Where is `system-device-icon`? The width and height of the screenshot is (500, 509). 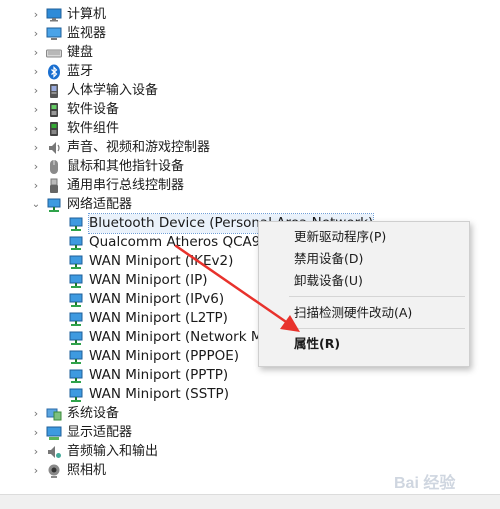 system-device-icon is located at coordinates (54, 414).